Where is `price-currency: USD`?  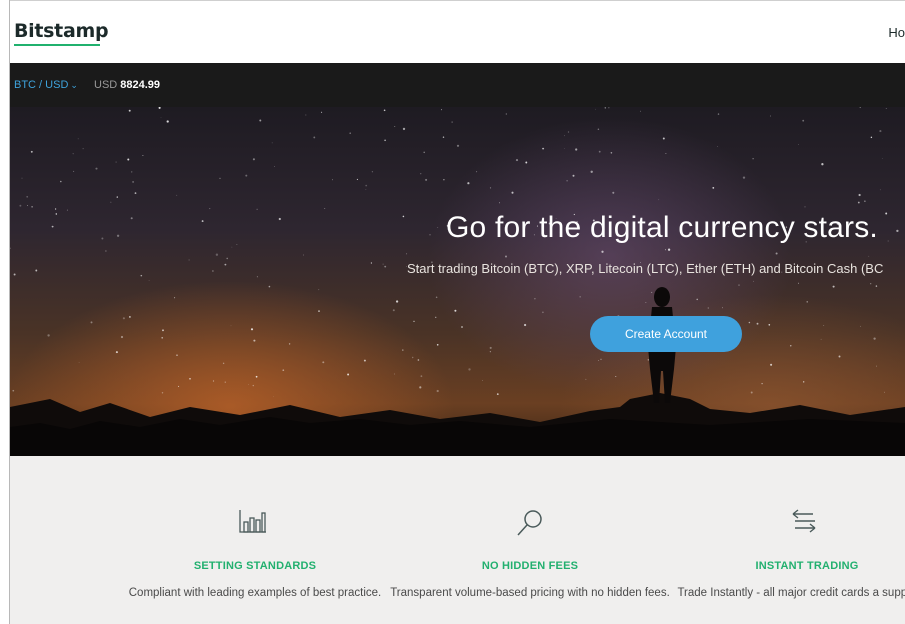 price-currency: USD is located at coordinates (106, 85).